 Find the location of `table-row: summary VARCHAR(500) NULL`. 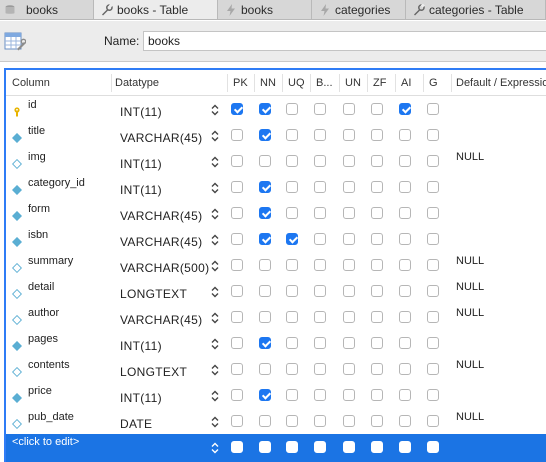

table-row: summary VARCHAR(500) NULL is located at coordinates (276, 265).